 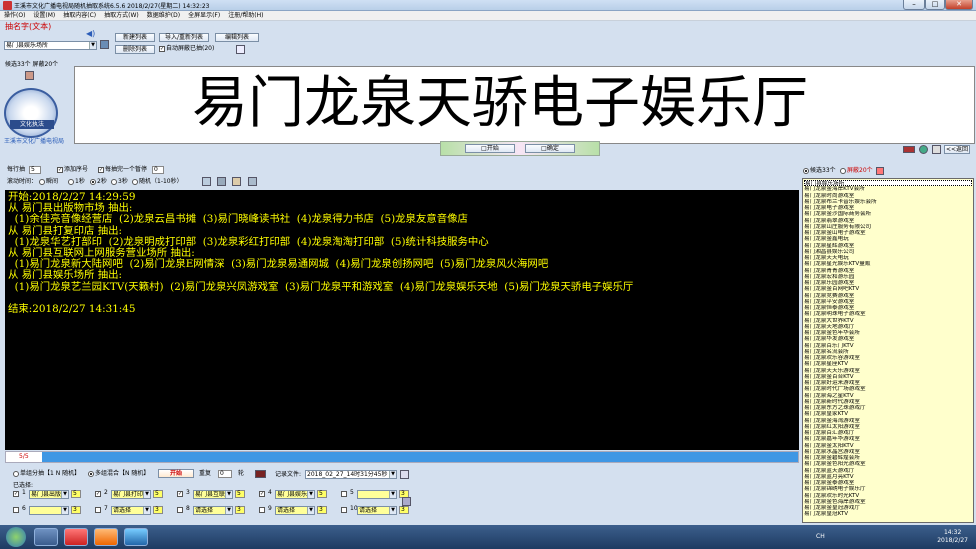 I want to click on list-heading: 抽名字(文本), so click(x=28, y=26).